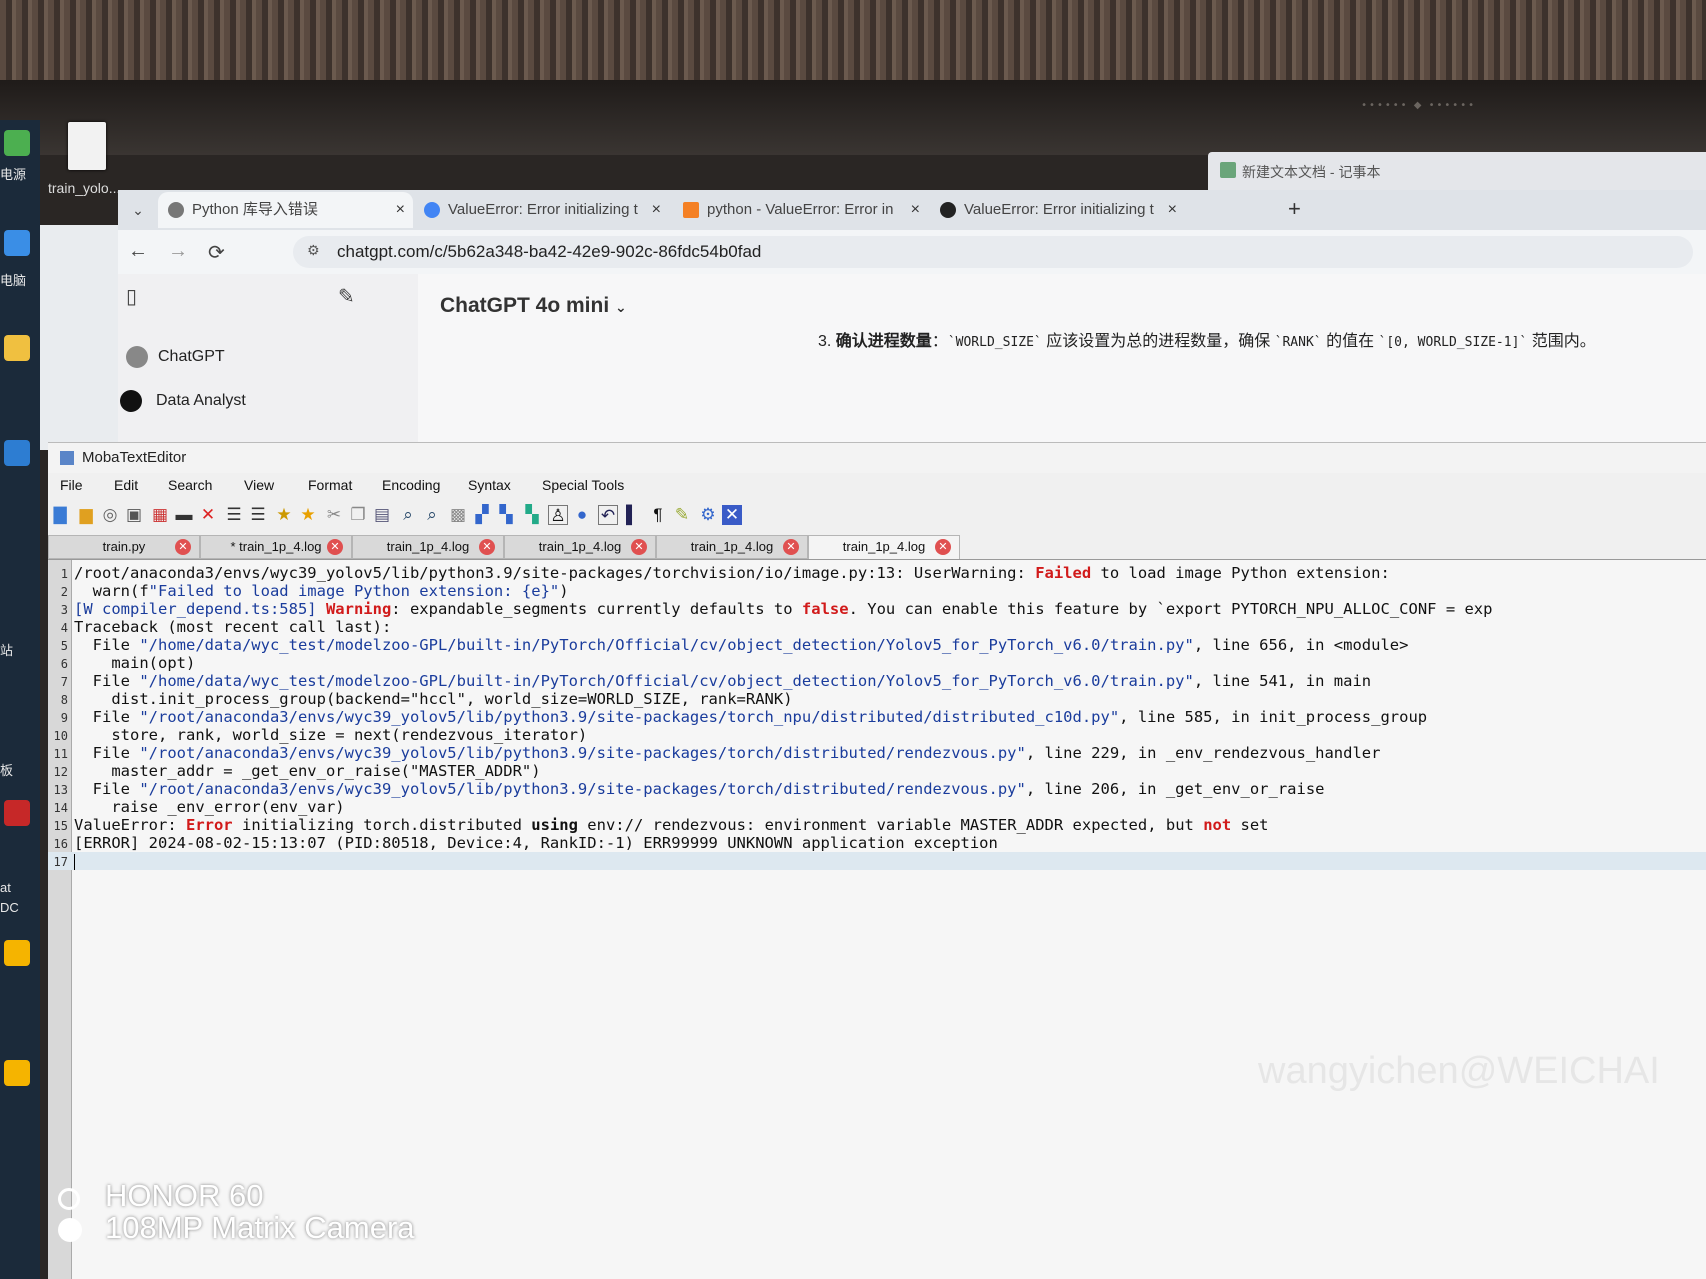 The image size is (1706, 1279). Describe the element at coordinates (800, 210) in the screenshot. I see `tab-stackoverflow: python - ValueError: Error in ×` at that location.